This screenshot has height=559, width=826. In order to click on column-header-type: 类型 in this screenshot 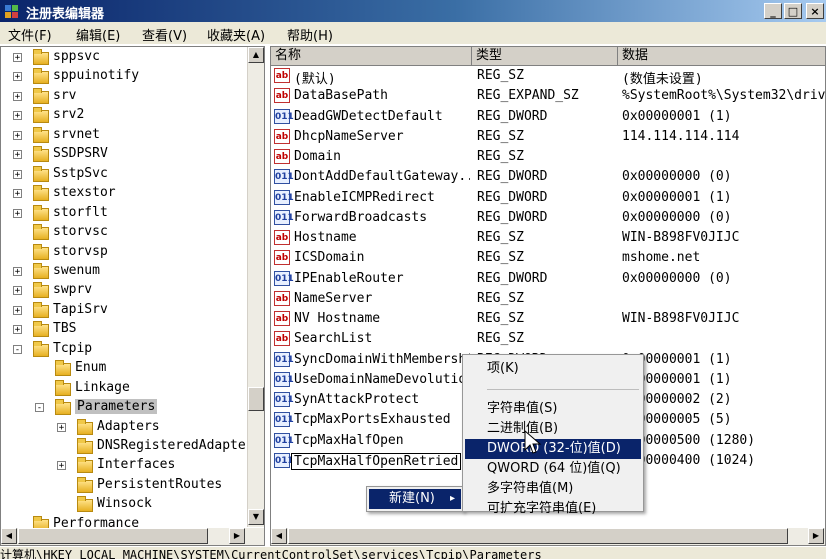, I will do `click(545, 56)`.